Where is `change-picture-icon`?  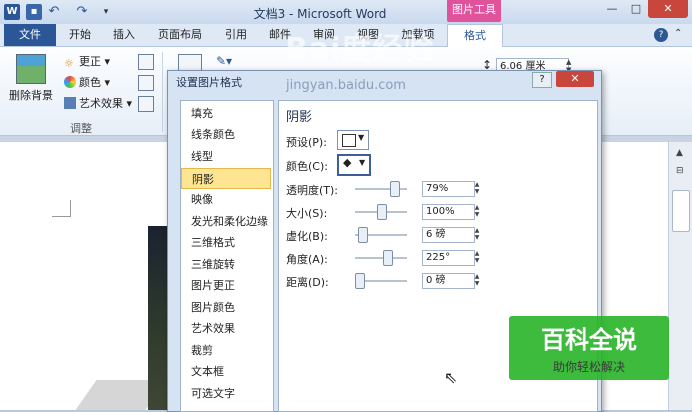 change-picture-icon is located at coordinates (146, 83).